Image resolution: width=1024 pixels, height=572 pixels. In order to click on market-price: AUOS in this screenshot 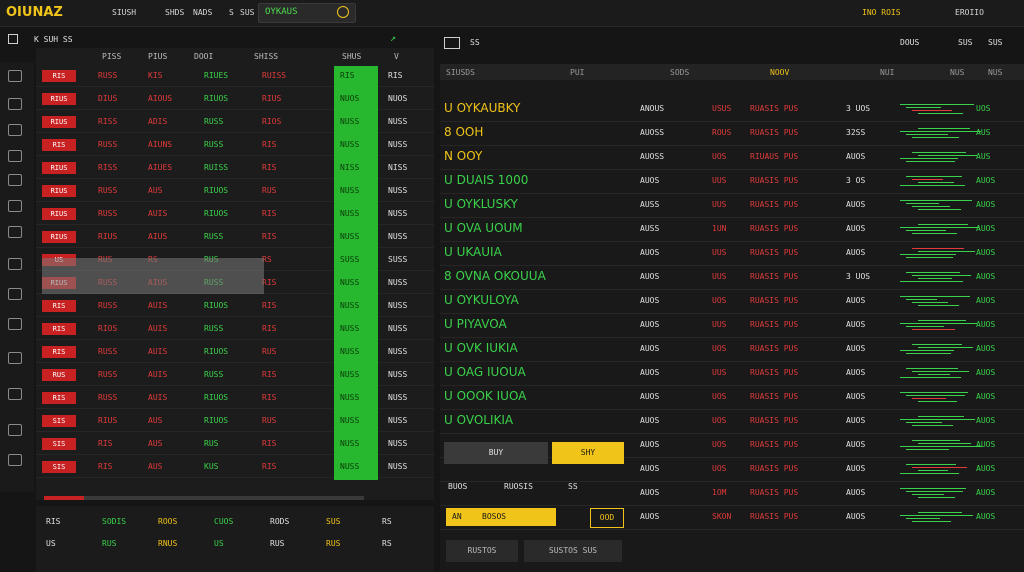, I will do `click(650, 372)`.